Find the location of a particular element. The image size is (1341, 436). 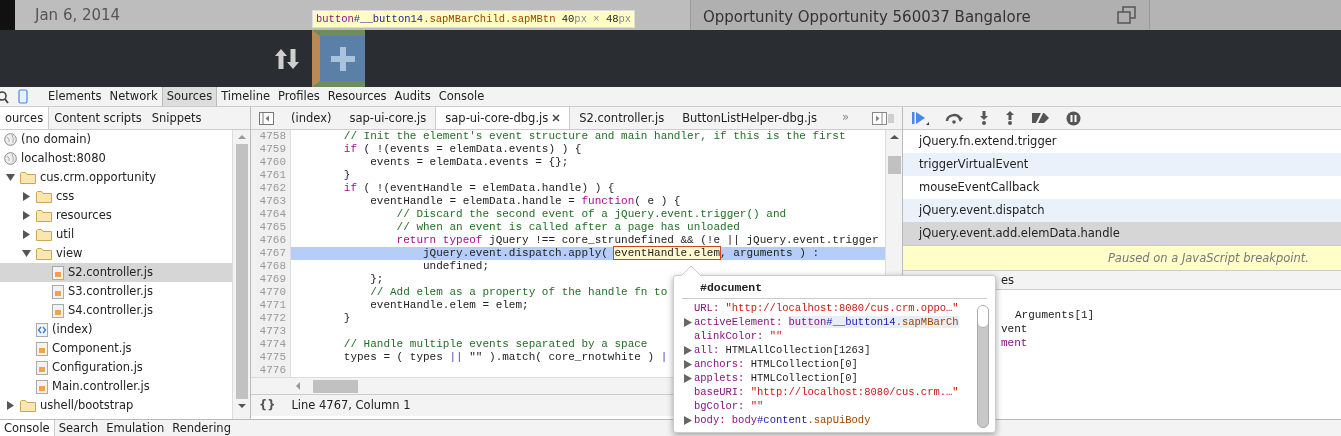

tree-item: S4.controller.js is located at coordinates (110, 310).